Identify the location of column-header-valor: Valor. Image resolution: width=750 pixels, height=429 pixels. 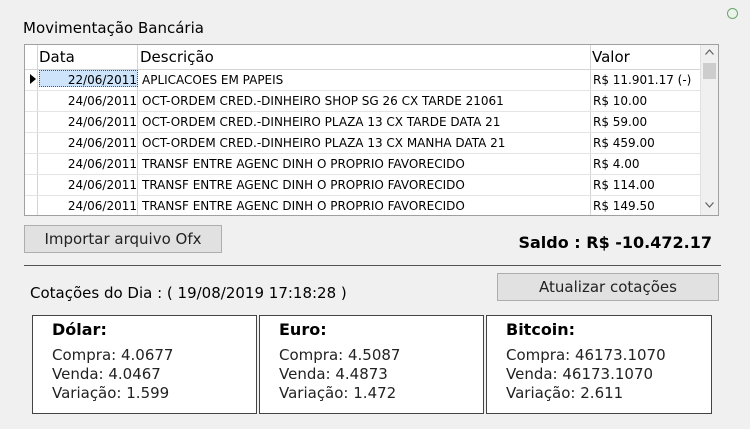
(611, 57).